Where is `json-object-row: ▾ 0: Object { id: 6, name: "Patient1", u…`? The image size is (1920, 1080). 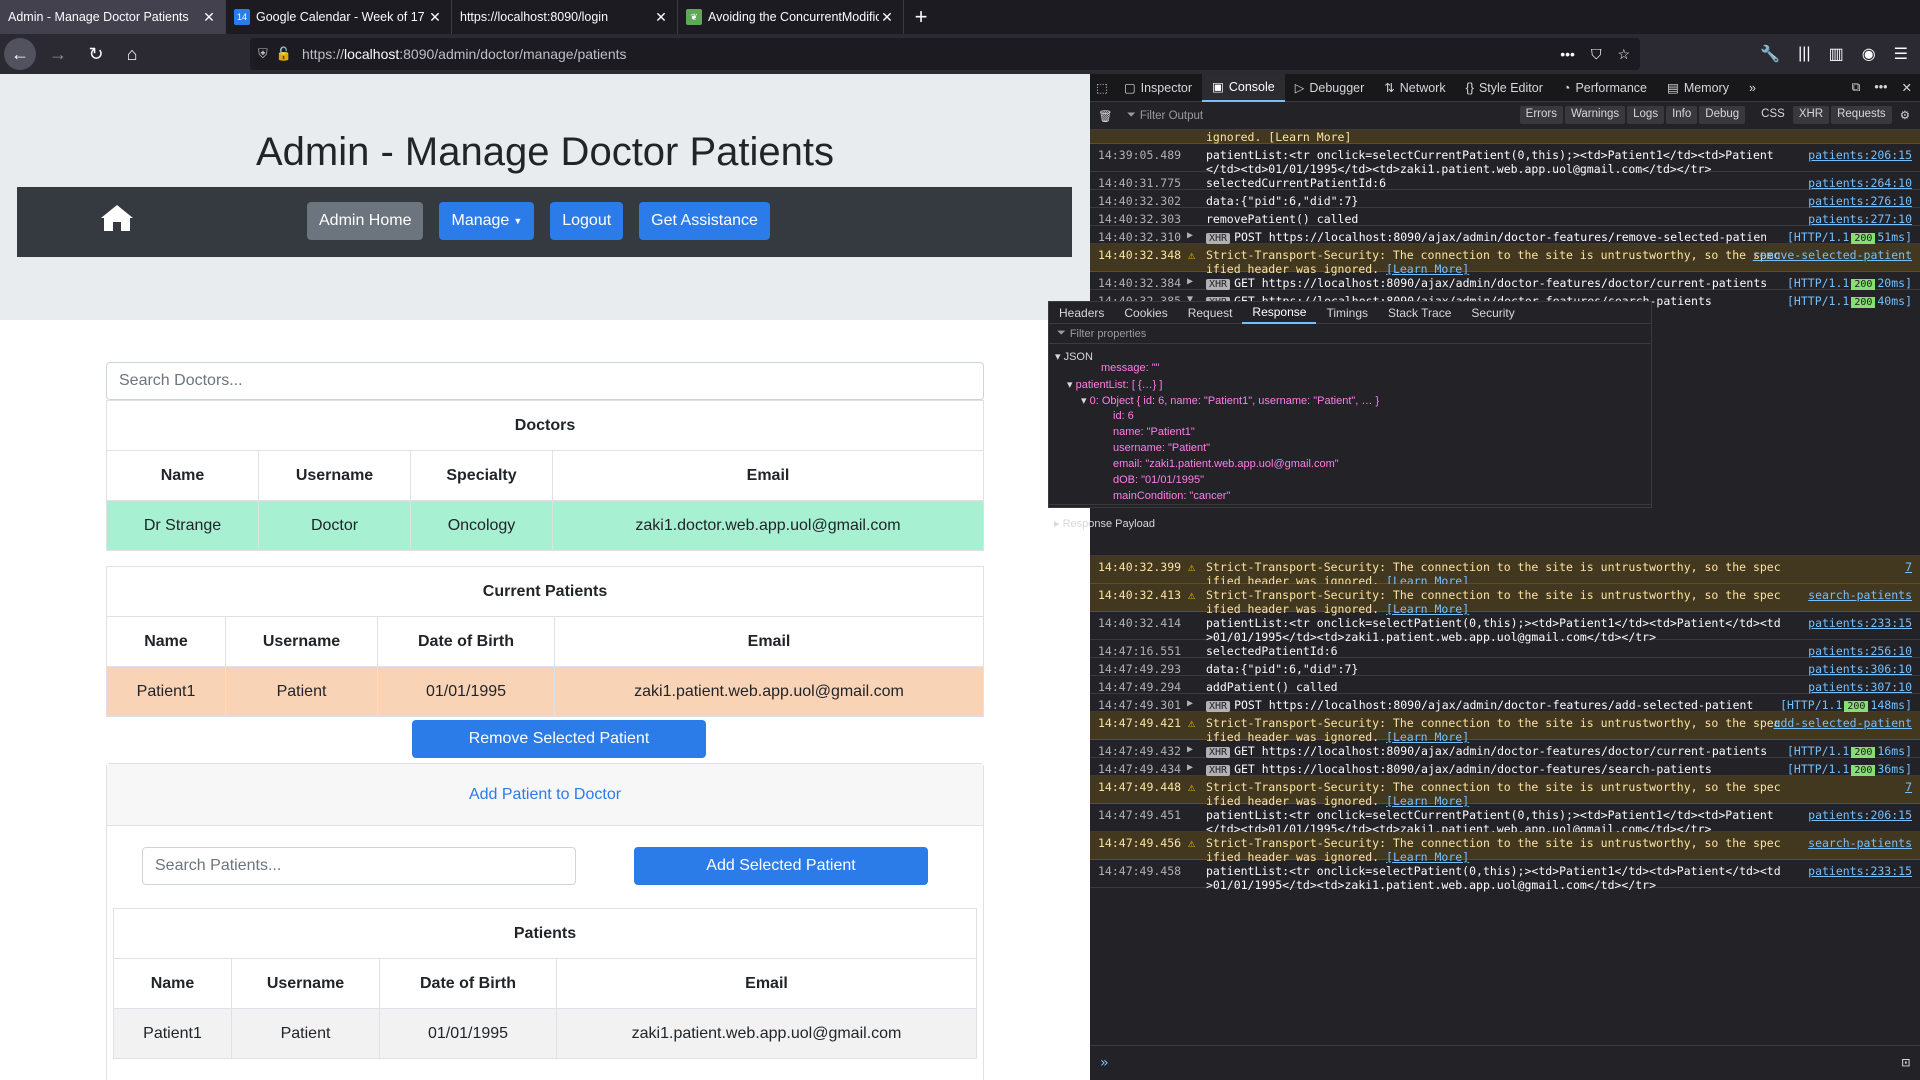 json-object-row: ▾ 0: Object { id: 6, name: "Patient1", u… is located at coordinates (1230, 400).